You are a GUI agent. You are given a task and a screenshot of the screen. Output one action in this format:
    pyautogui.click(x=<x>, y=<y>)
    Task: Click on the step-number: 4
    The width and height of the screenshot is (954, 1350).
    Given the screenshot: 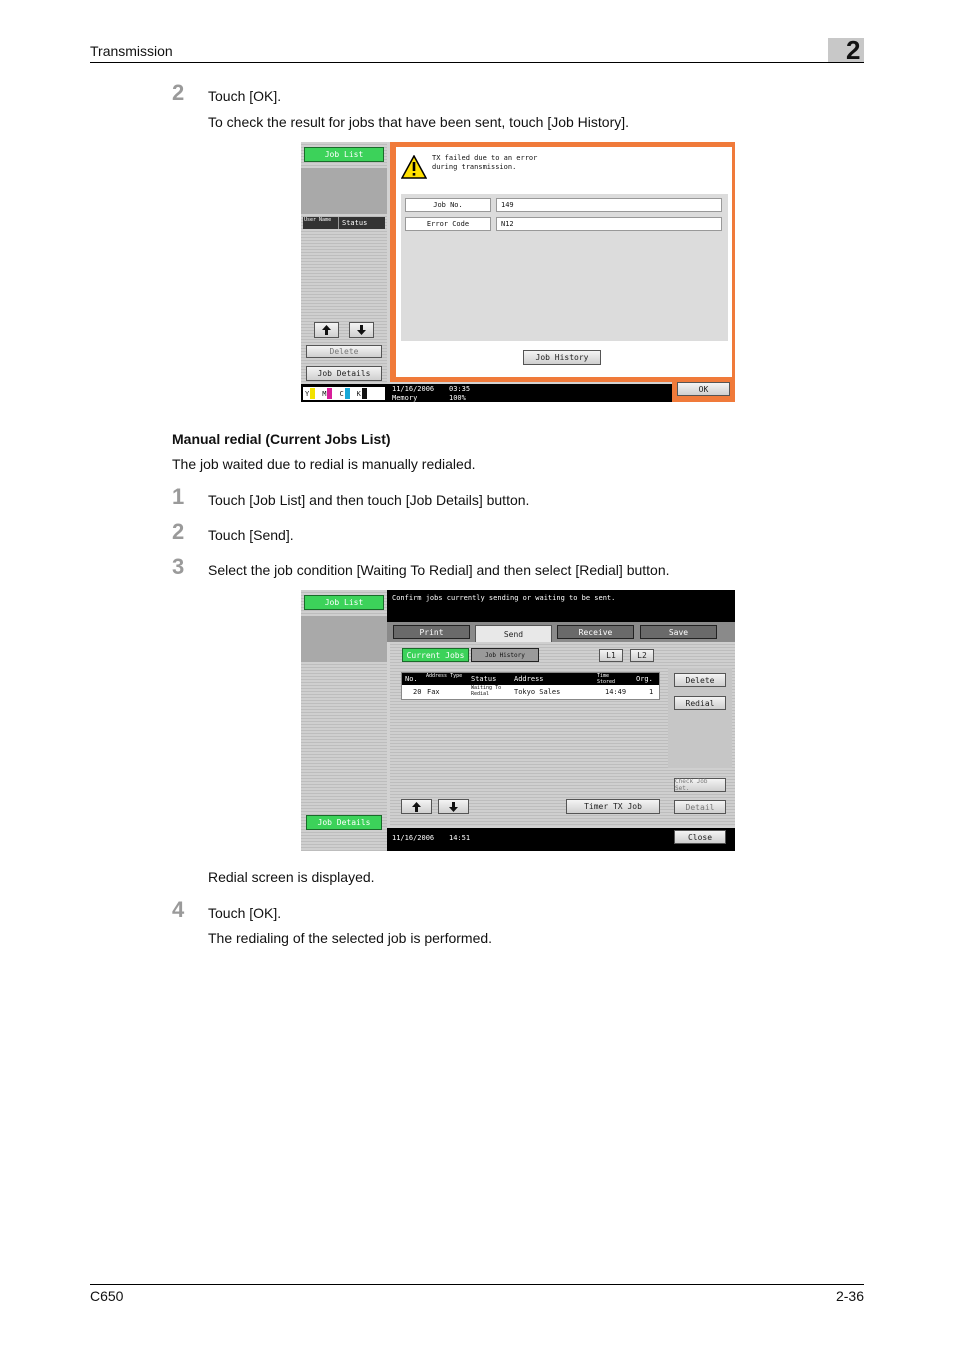 What is the action you would take?
    pyautogui.click(x=178, y=909)
    